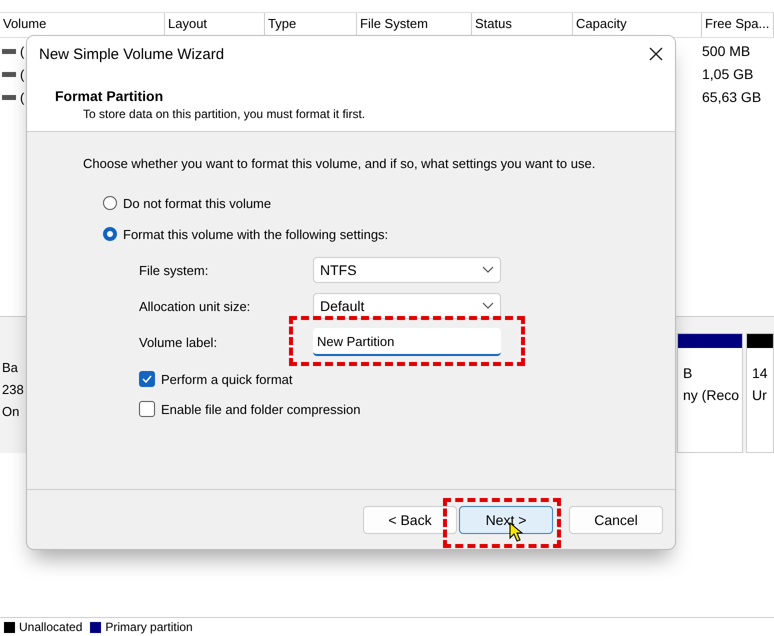 The width and height of the screenshot is (774, 636). Describe the element at coordinates (13, 390) in the screenshot. I see `disk-info: 238` at that location.